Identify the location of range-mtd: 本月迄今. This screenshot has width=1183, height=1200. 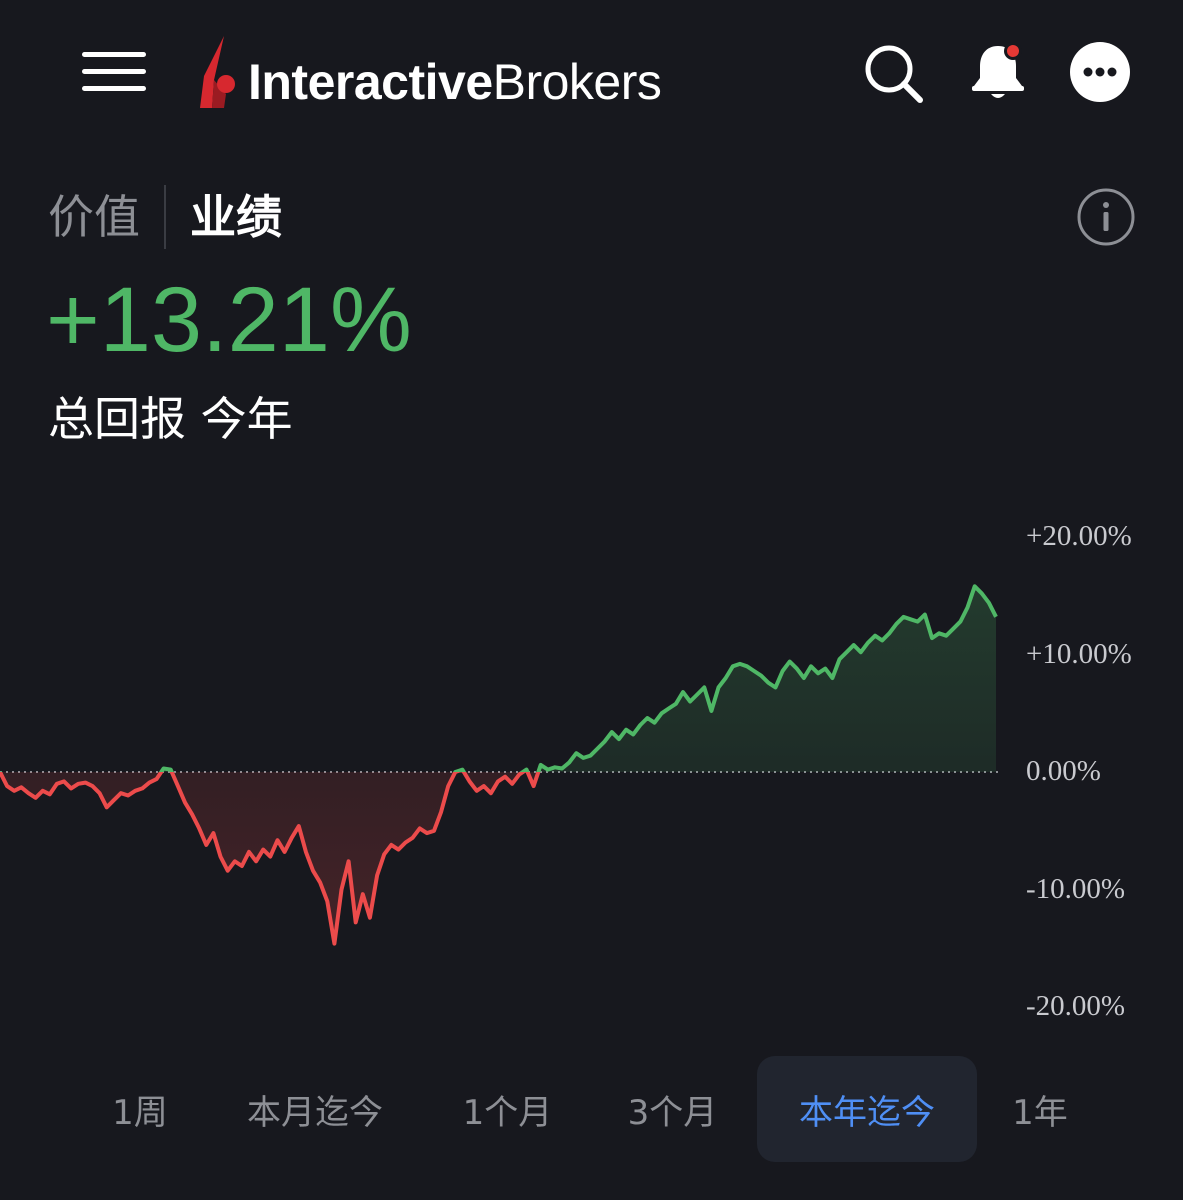
(315, 1109).